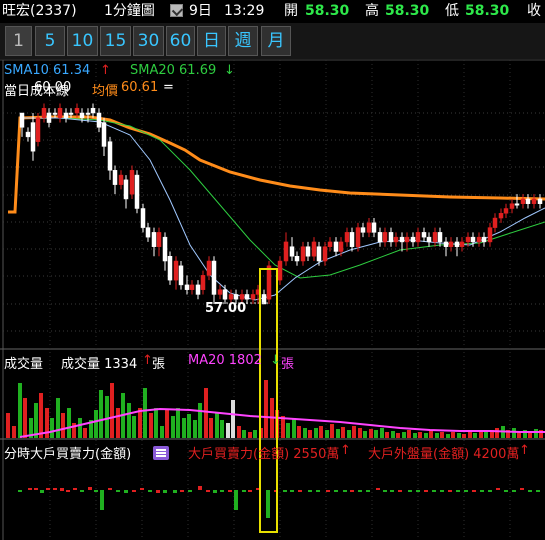  What do you see at coordinates (225, 360) in the screenshot?
I see `volume-ma20-label: MA20 1802` at bounding box center [225, 360].